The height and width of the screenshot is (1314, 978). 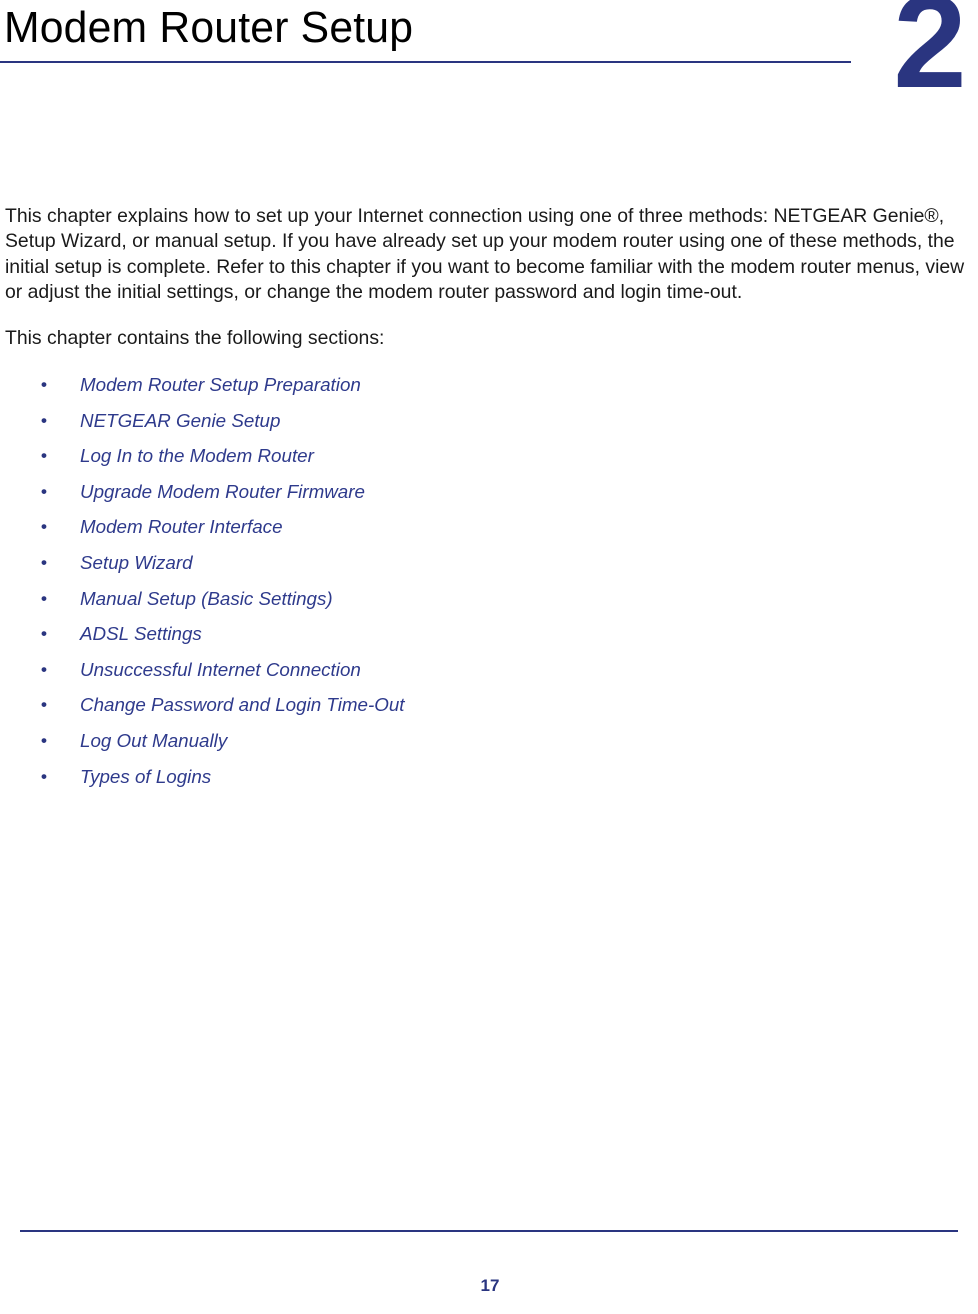 I want to click on list-item: • Modem Router Interface, so click(x=489, y=527).